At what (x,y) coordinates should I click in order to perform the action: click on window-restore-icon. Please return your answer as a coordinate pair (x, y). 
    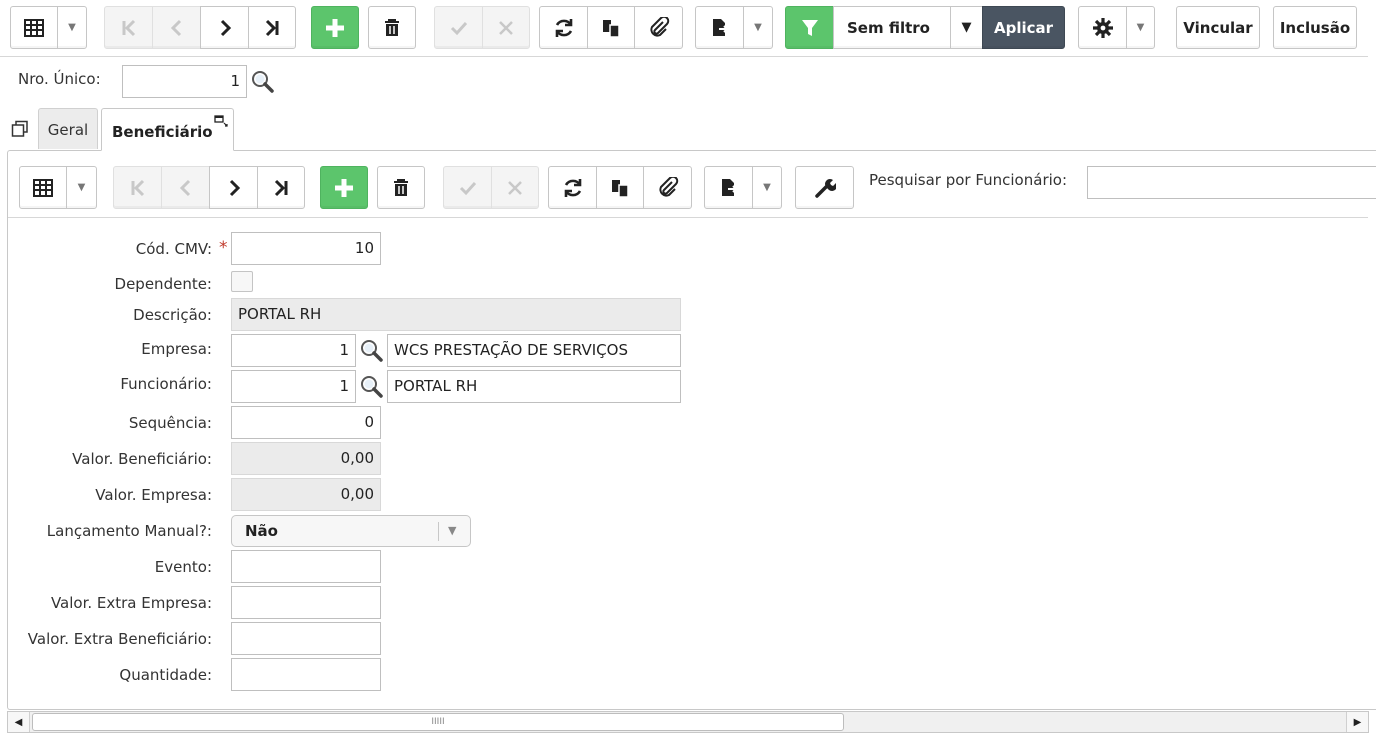
    Looking at the image, I should click on (19, 128).